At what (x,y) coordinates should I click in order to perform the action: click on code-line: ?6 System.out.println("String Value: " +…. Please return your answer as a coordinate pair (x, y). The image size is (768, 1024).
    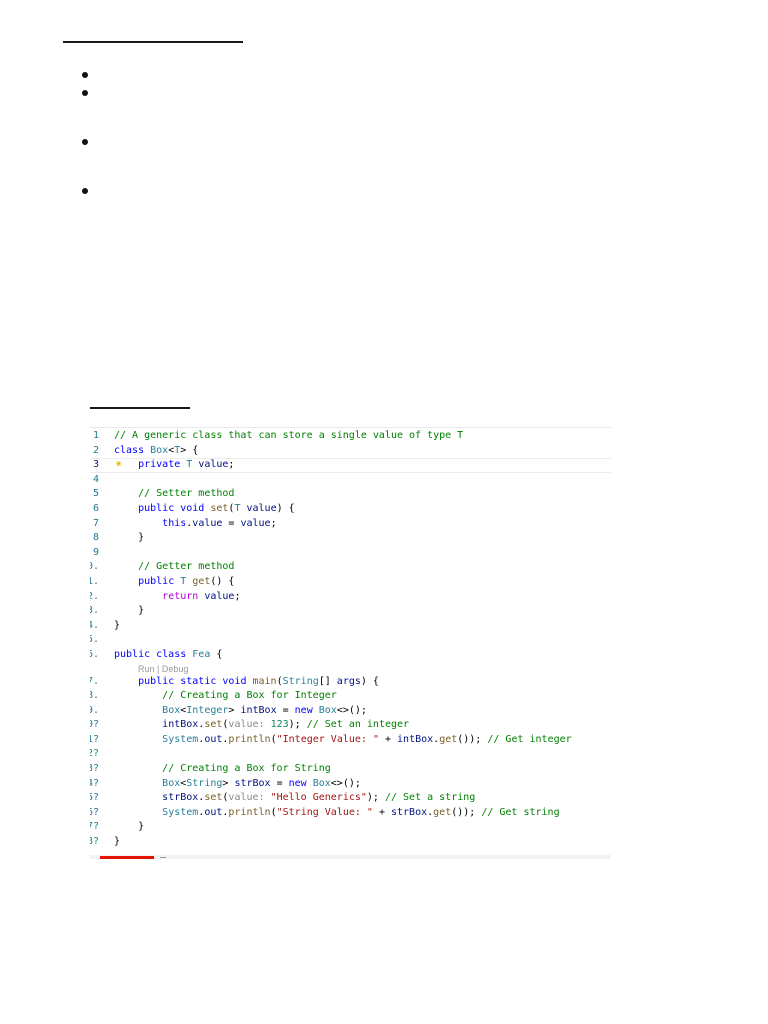
    Looking at the image, I should click on (350, 813).